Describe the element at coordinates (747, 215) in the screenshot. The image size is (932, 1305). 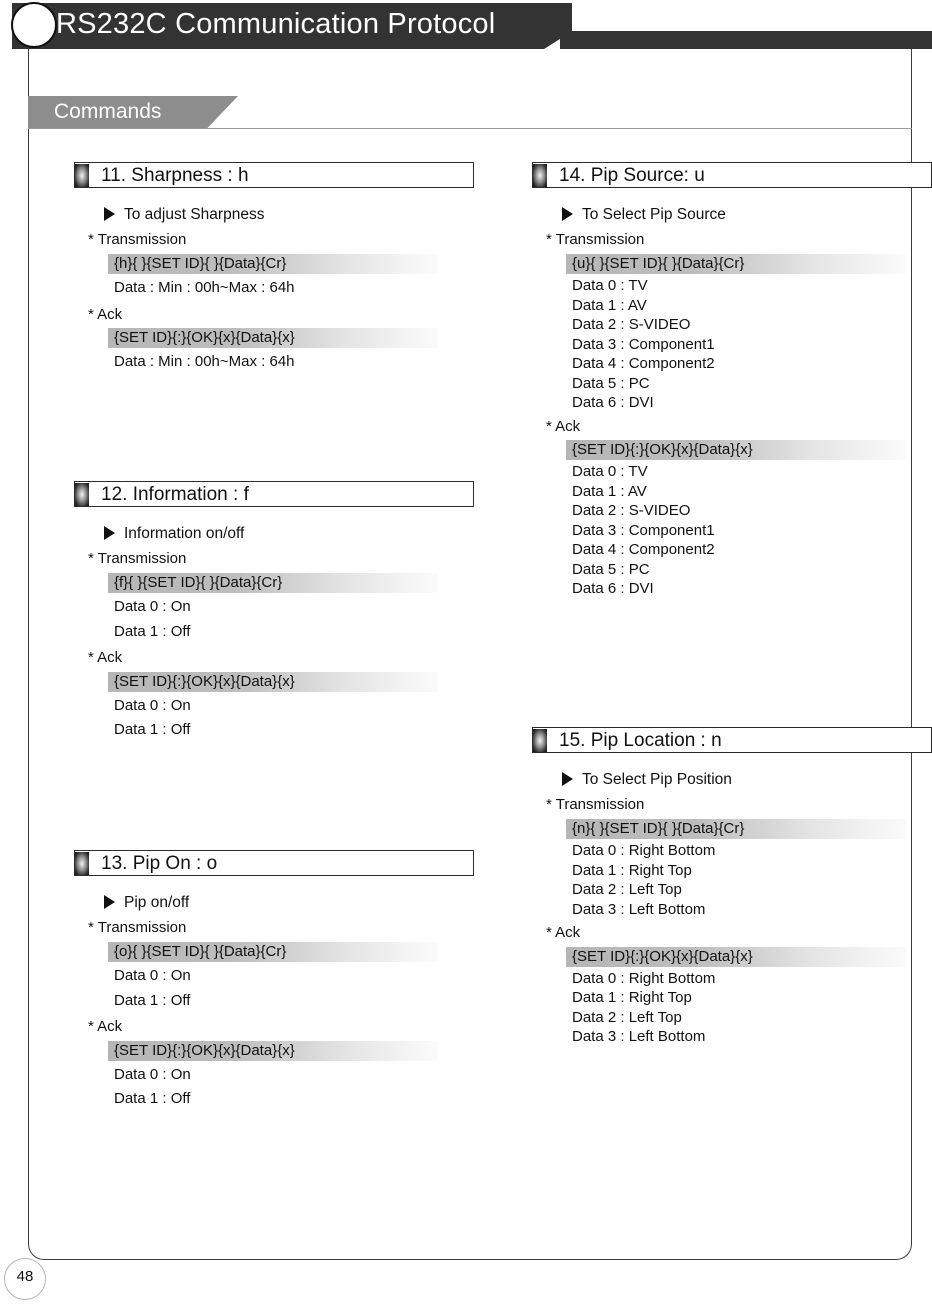
I see `command-purpose: To Select Pip Source` at that location.